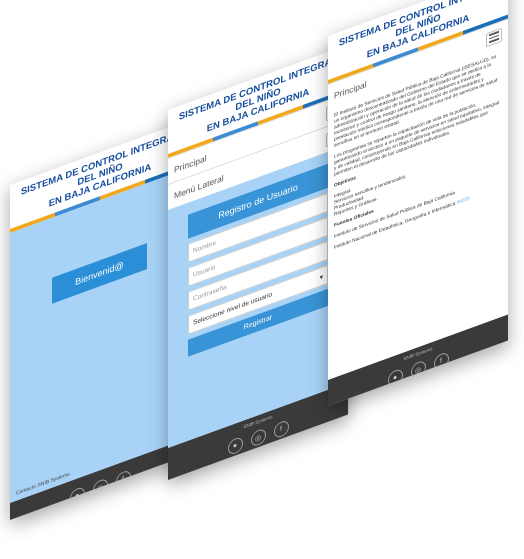  What do you see at coordinates (99, 273) in the screenshot?
I see `welcome-button: Bienvenid@` at bounding box center [99, 273].